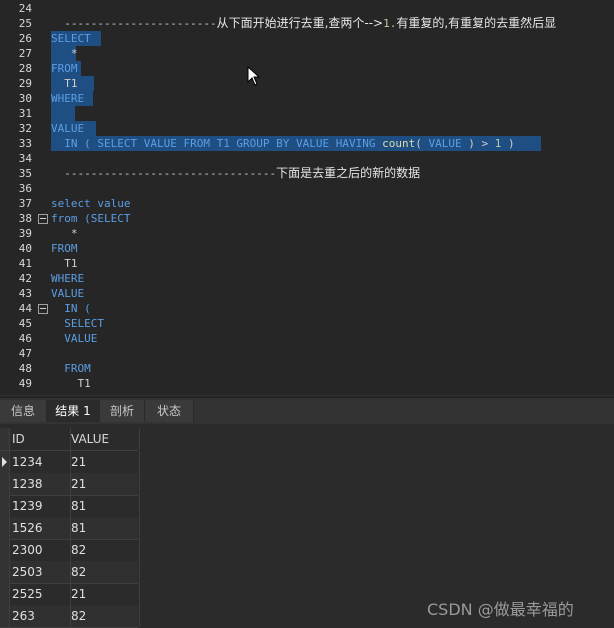 This screenshot has width=614, height=628. I want to click on code-token: WHERE, so click(68, 98).